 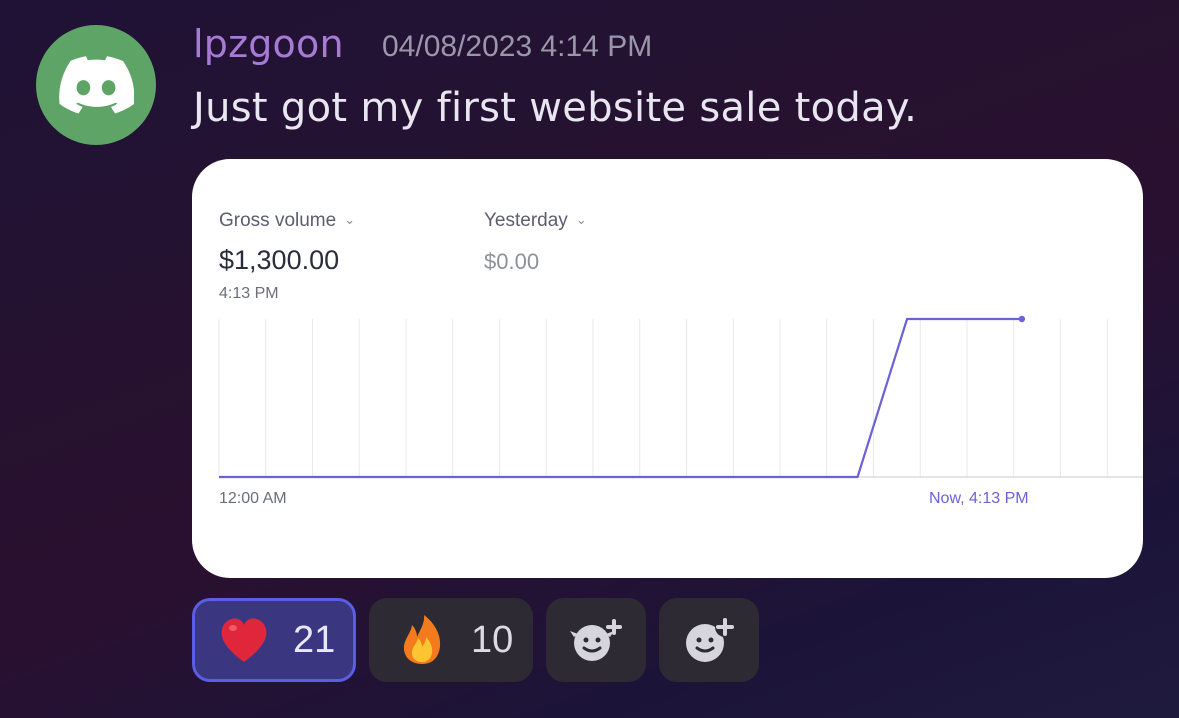 What do you see at coordinates (268, 44) in the screenshot?
I see `username: lpzgoon` at bounding box center [268, 44].